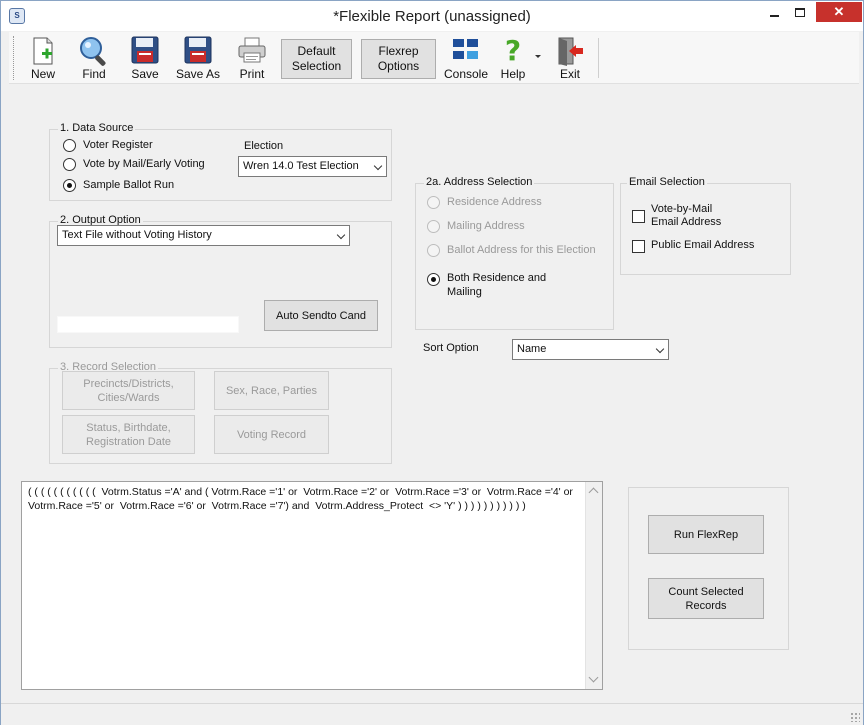  I want to click on status-birthdate-button: Status, Birthdate, Registration Date, so click(128, 434).